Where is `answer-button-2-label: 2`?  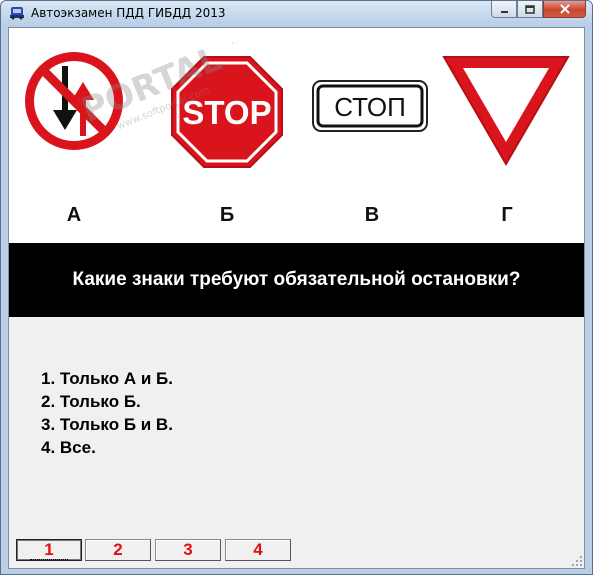
answer-button-2-label: 2 is located at coordinates (118, 549).